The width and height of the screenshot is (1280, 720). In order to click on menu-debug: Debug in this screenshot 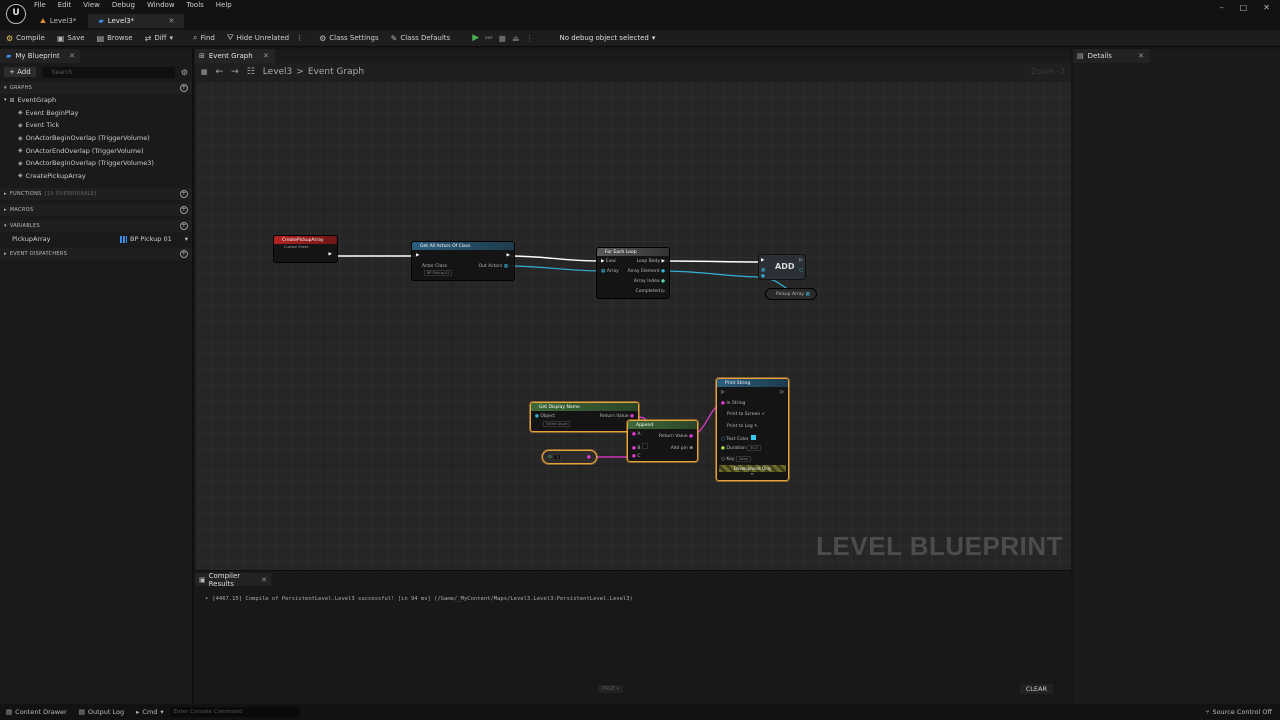, I will do `click(123, 5)`.